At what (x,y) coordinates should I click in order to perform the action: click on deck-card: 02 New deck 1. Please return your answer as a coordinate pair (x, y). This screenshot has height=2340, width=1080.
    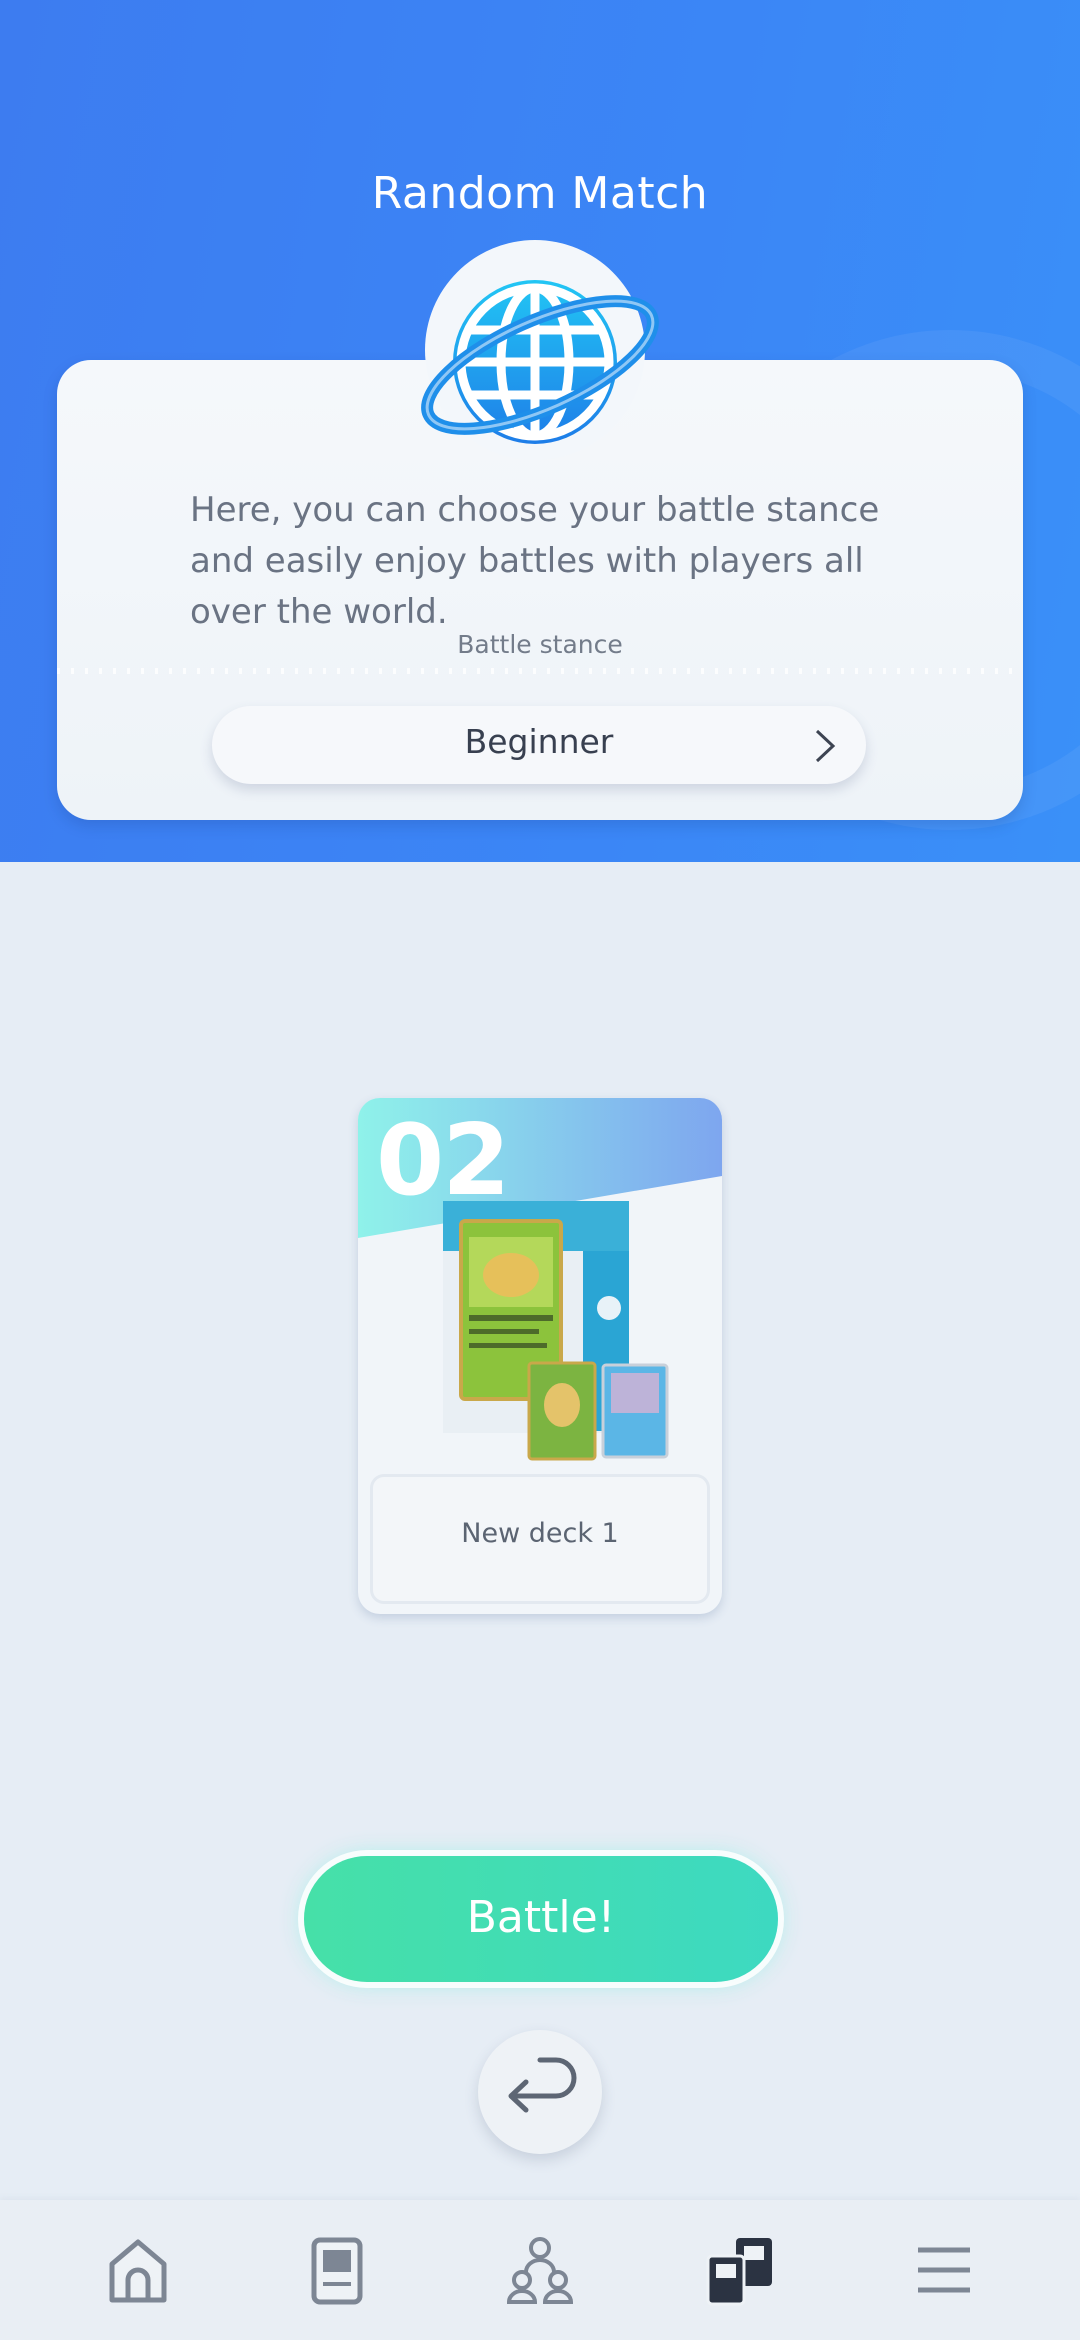
    Looking at the image, I should click on (540, 1356).